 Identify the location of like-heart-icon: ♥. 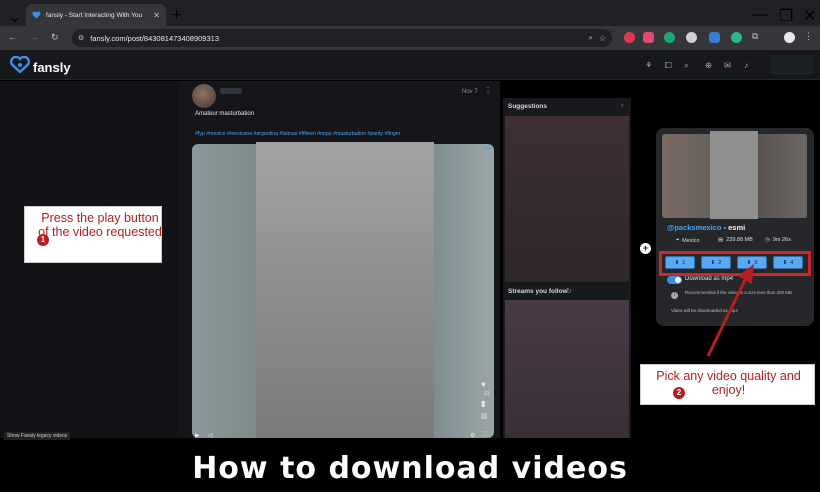
(483, 384).